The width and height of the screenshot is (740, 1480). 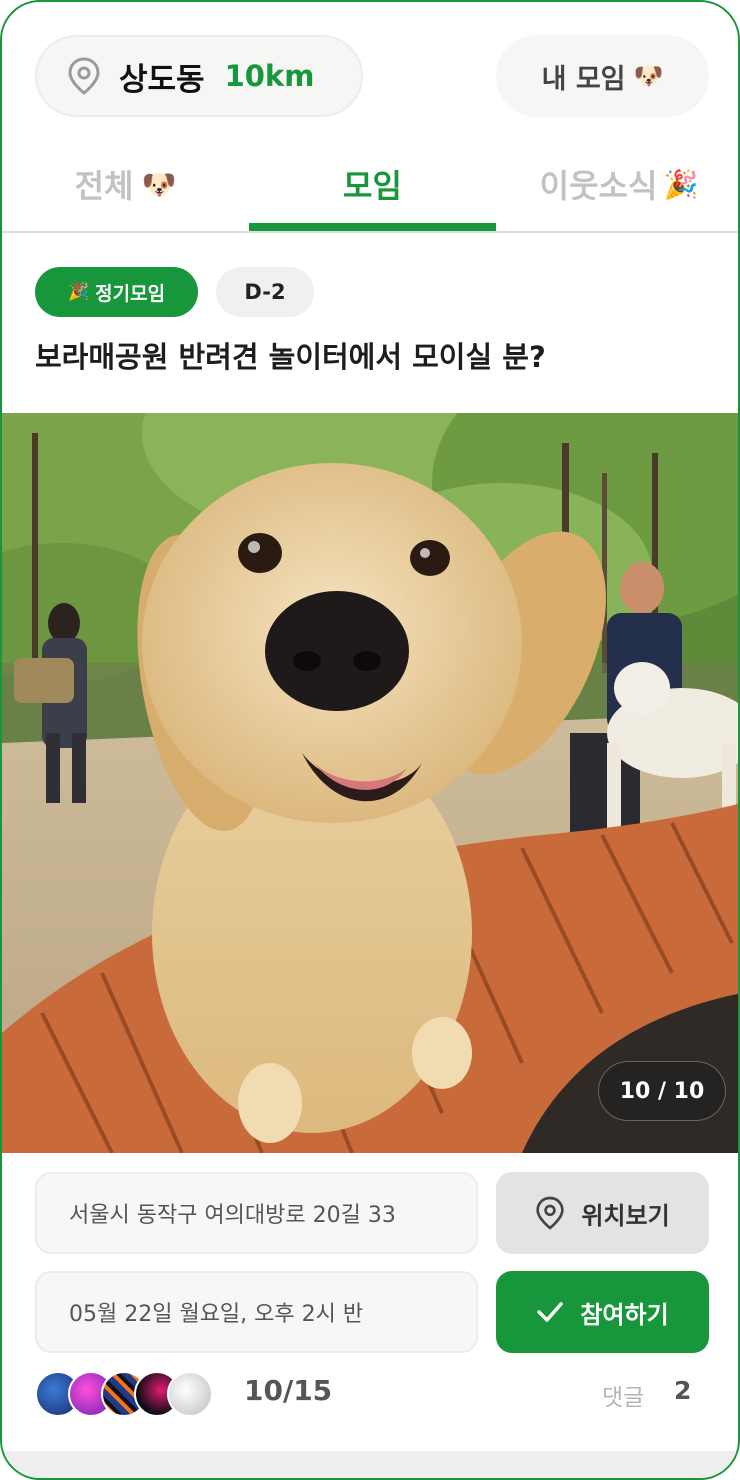 I want to click on tab-news-label: 이웃소식, so click(x=598, y=186).